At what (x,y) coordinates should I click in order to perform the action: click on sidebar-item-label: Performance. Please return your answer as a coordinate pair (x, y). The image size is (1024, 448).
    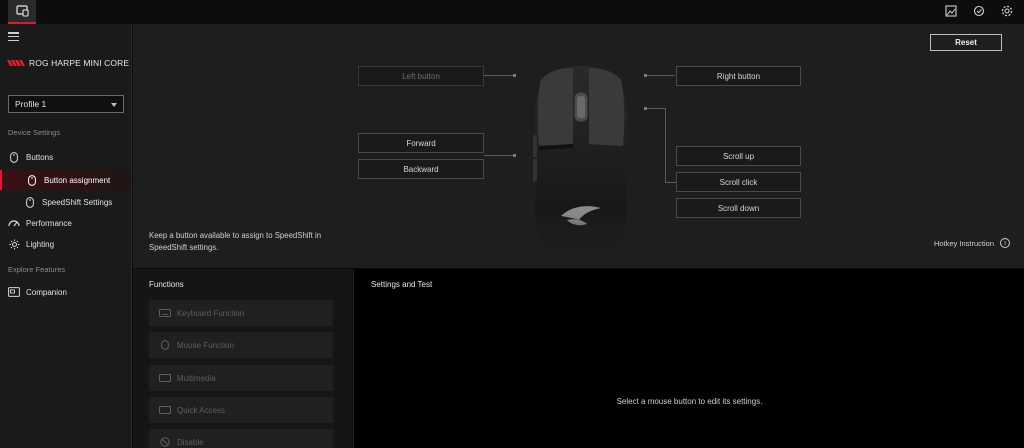
    Looking at the image, I should click on (49, 223).